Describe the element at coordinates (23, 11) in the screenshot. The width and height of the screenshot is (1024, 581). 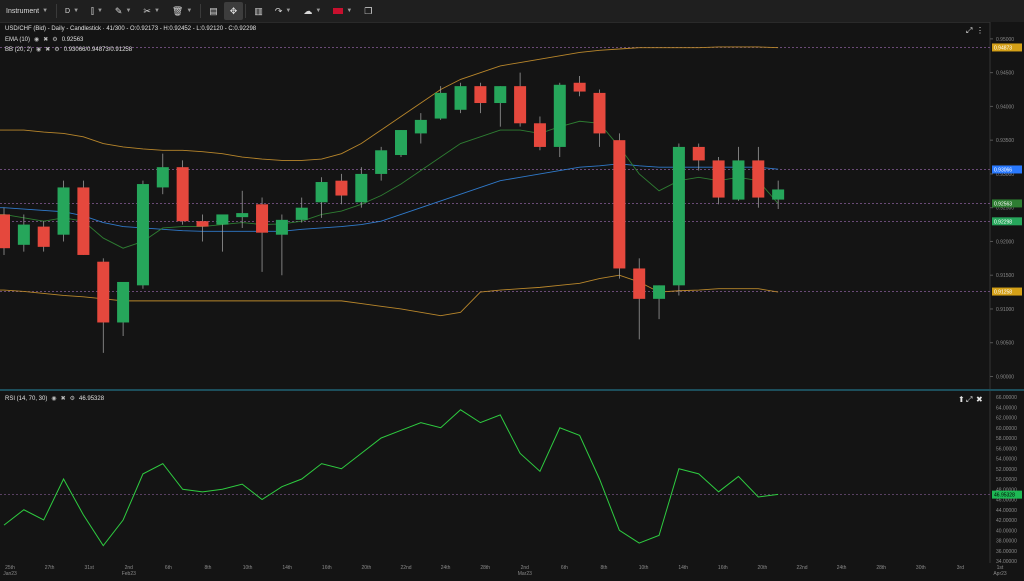
I see `instrument-label: Instrument` at that location.